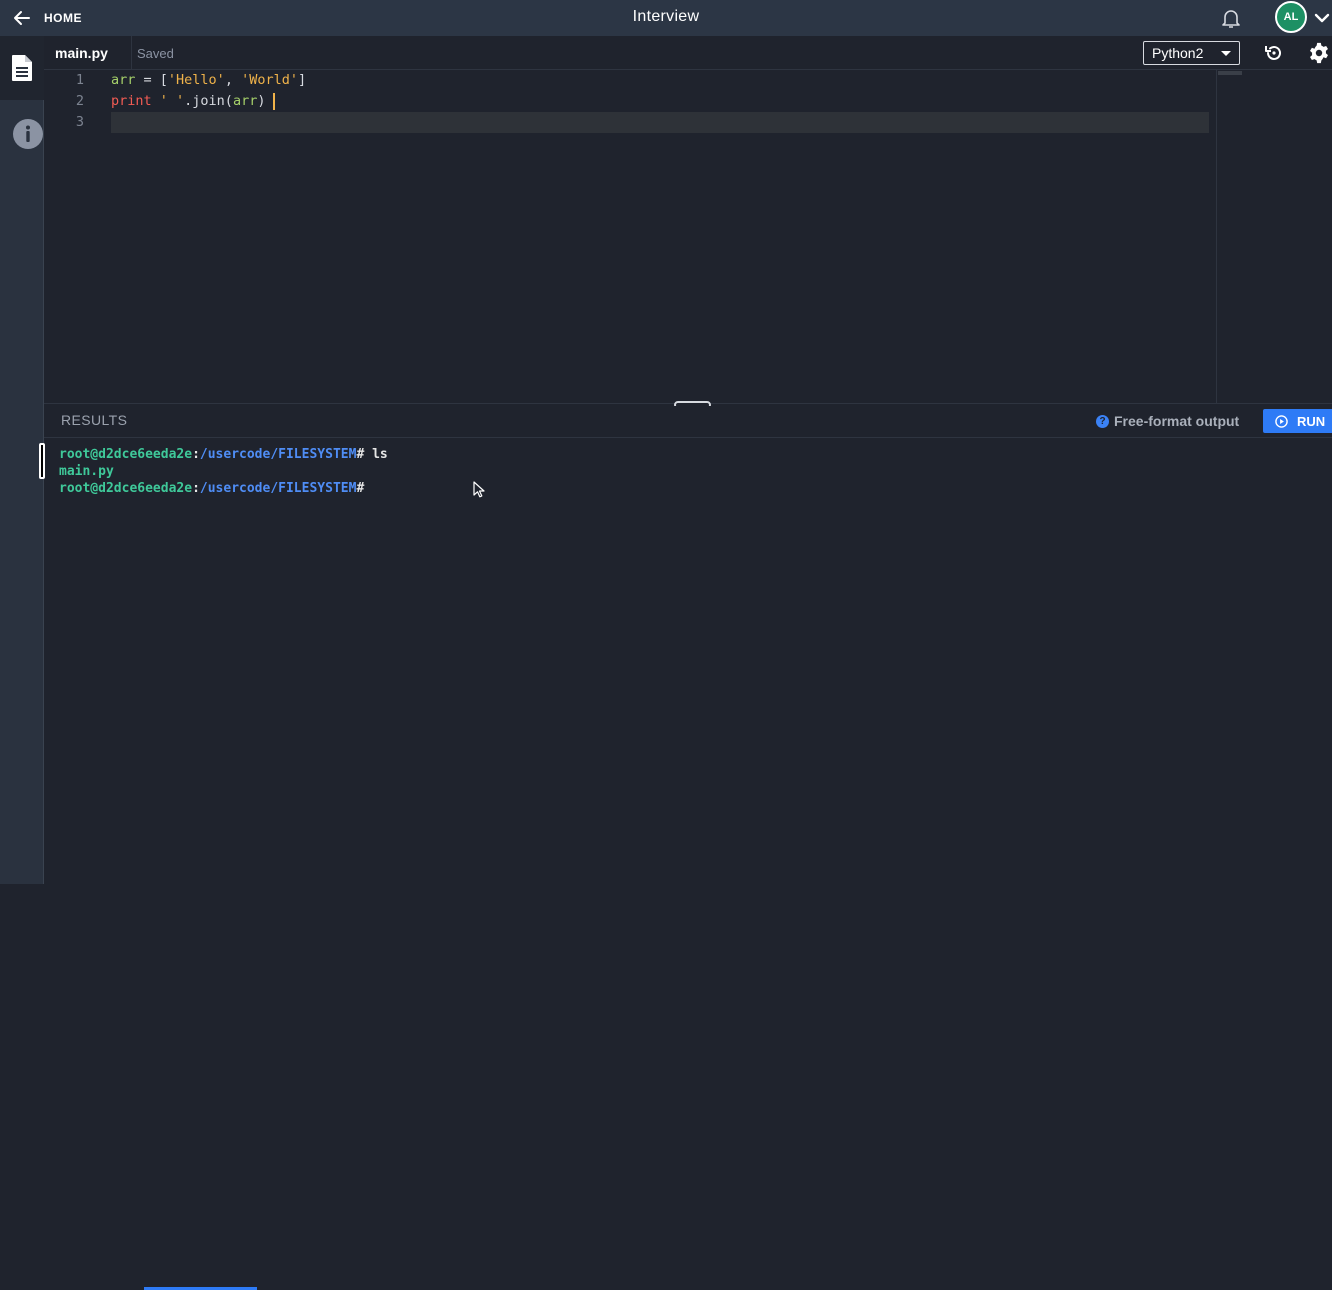  Describe the element at coordinates (42, 461) in the screenshot. I see `terminal-scrollbar` at that location.